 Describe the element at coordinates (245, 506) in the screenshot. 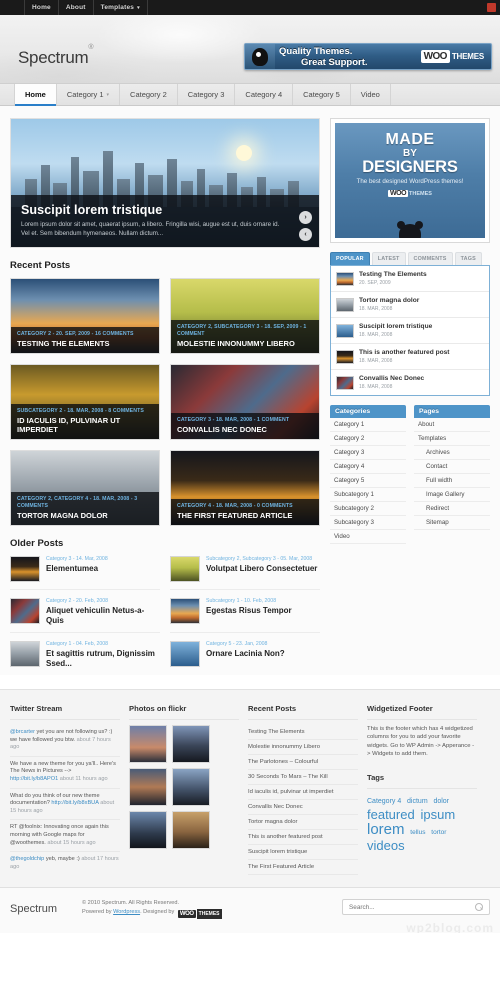

I see `post-card-category: CATEGORY 4 - 18. MAR, 2008 - 0 COMMENTS` at that location.